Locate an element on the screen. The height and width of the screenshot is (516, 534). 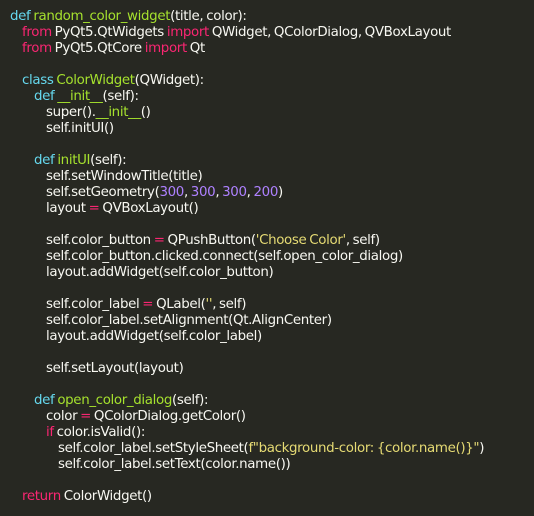
code-token: self.setGeometry( is located at coordinates (103, 192).